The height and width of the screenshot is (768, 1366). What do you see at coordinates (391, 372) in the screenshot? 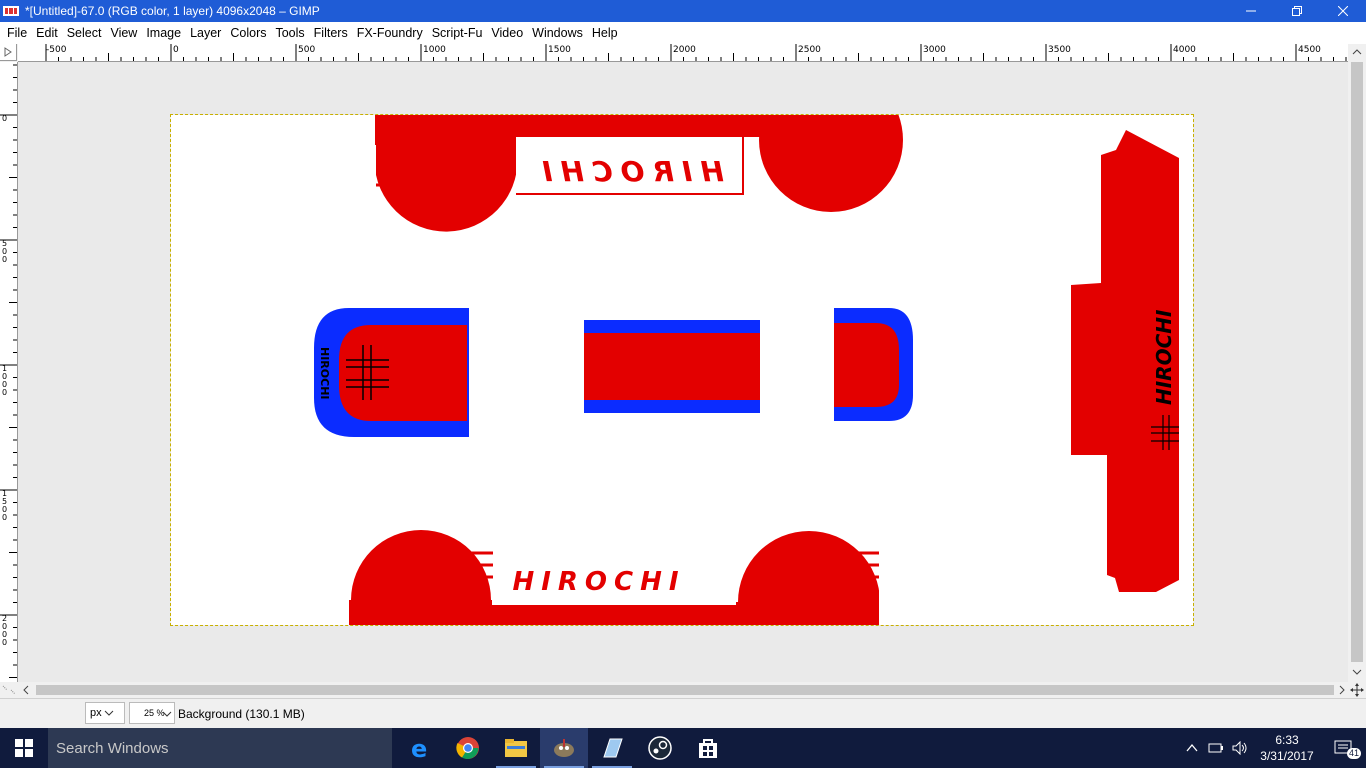
I see `left-tab-panel: HIROCHI` at bounding box center [391, 372].